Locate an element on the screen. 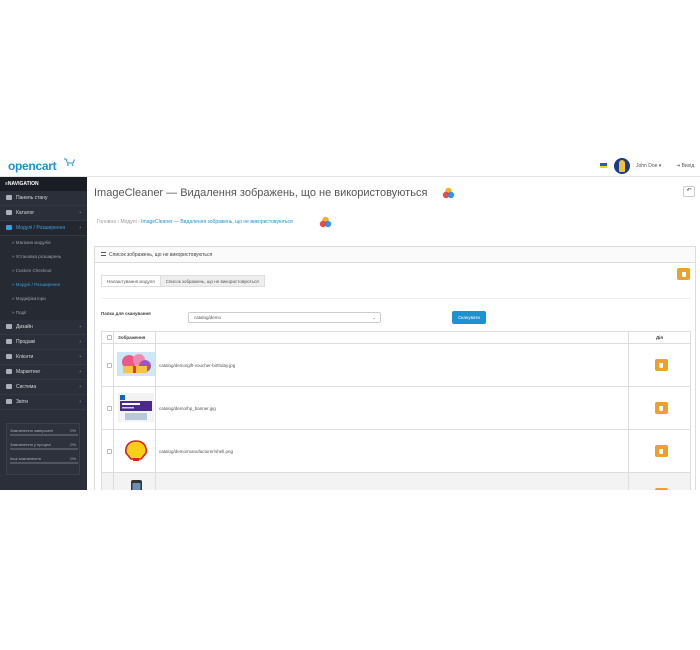  chevron-down-icon: ⌄ is located at coordinates (374, 317).